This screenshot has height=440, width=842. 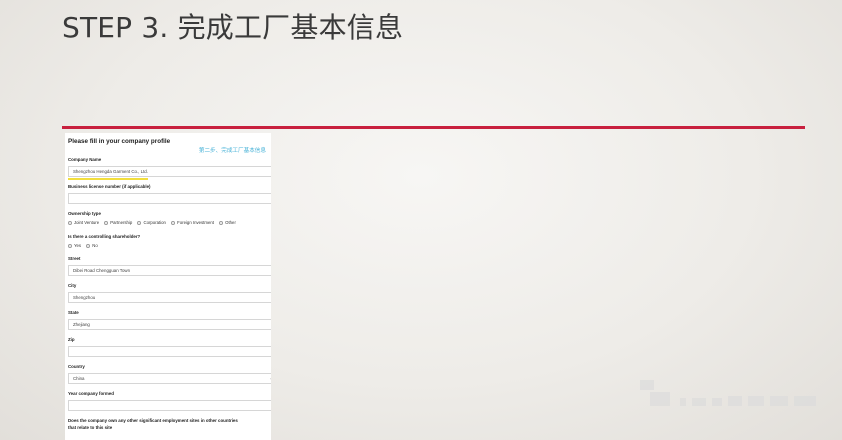 I want to click on country-select: China ▾, so click(x=169, y=378).